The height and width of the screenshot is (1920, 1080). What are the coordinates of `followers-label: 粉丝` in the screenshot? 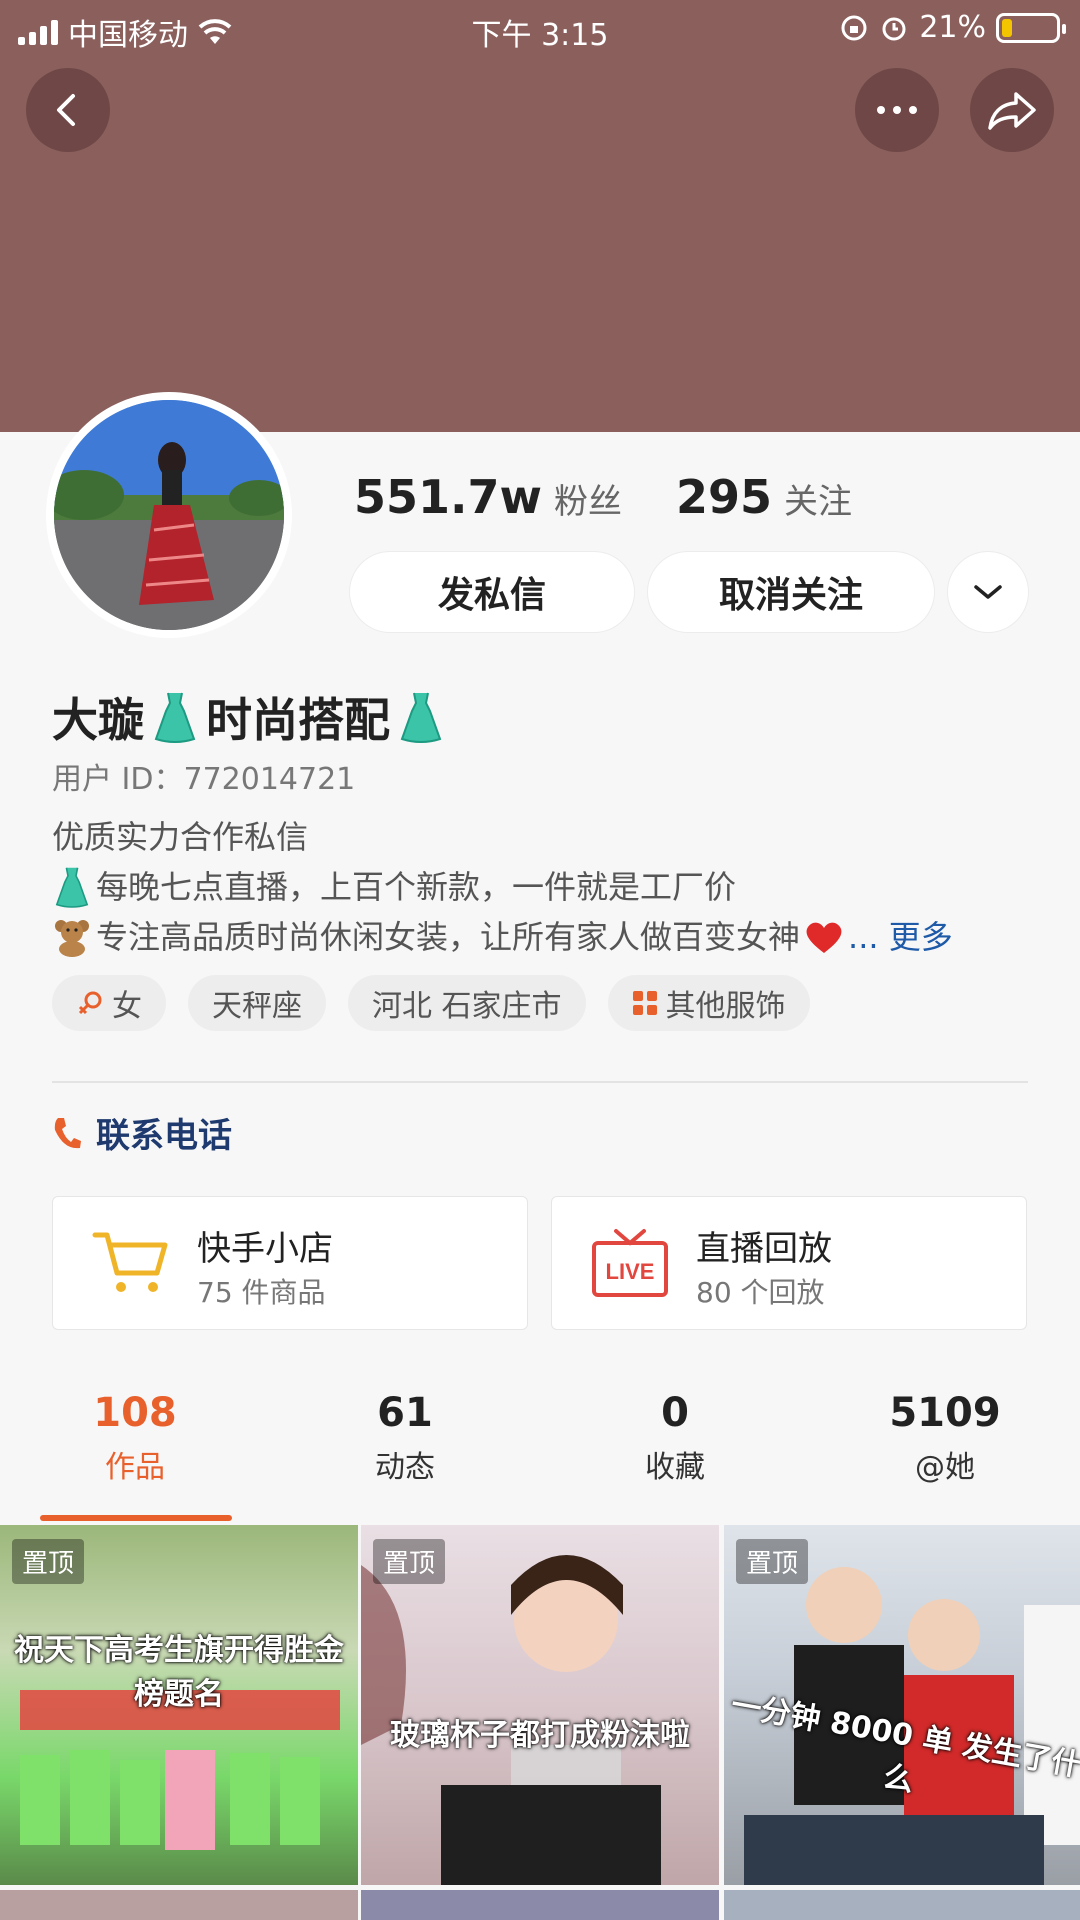 It's located at (588, 498).